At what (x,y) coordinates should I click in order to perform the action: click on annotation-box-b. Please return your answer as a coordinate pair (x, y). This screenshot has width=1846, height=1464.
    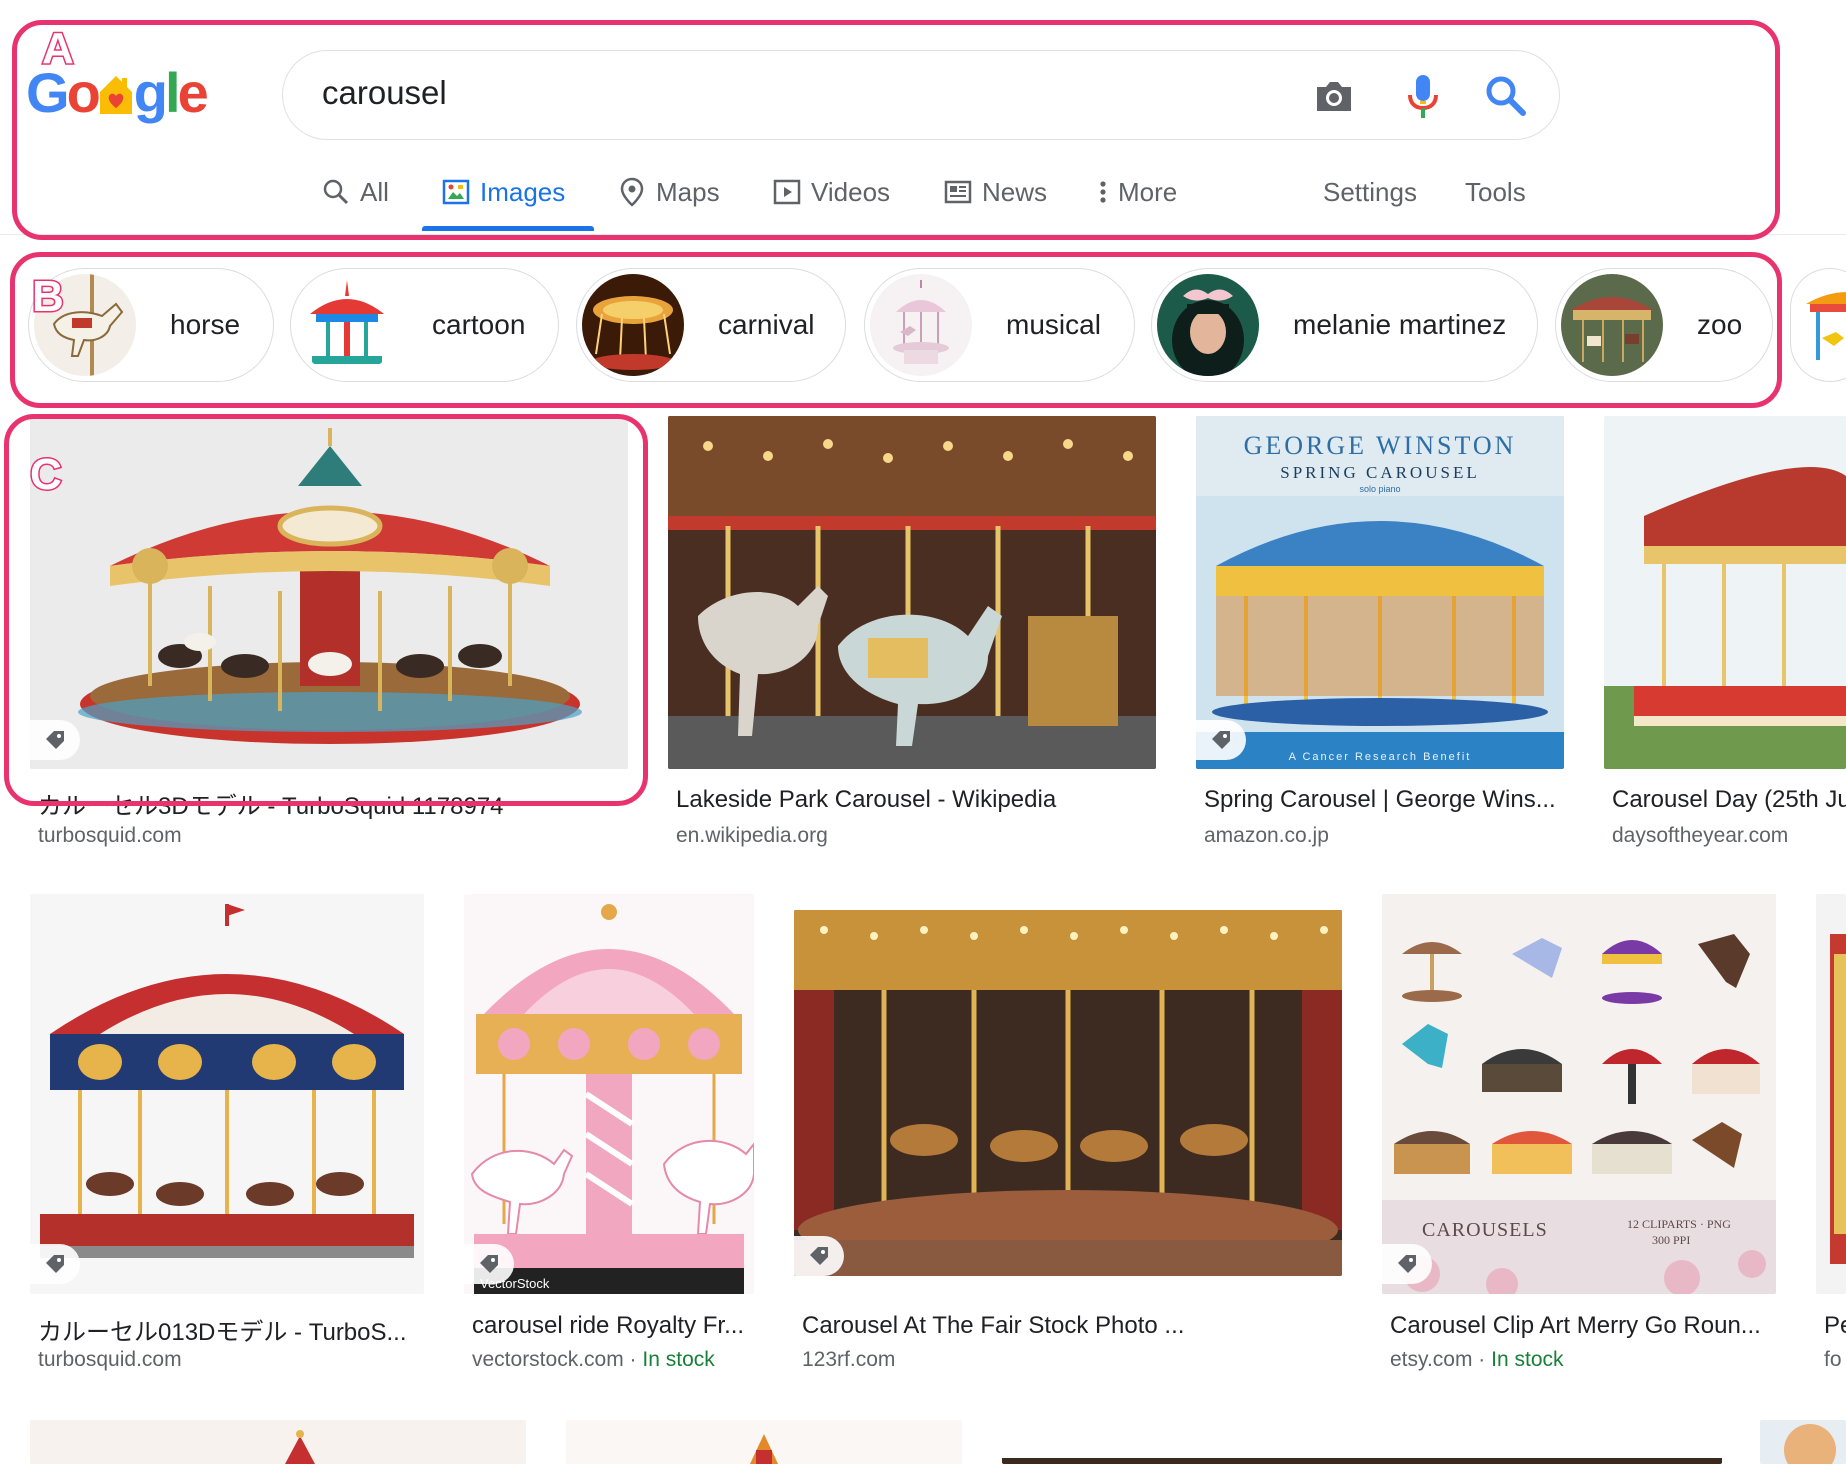
    Looking at the image, I should click on (896, 330).